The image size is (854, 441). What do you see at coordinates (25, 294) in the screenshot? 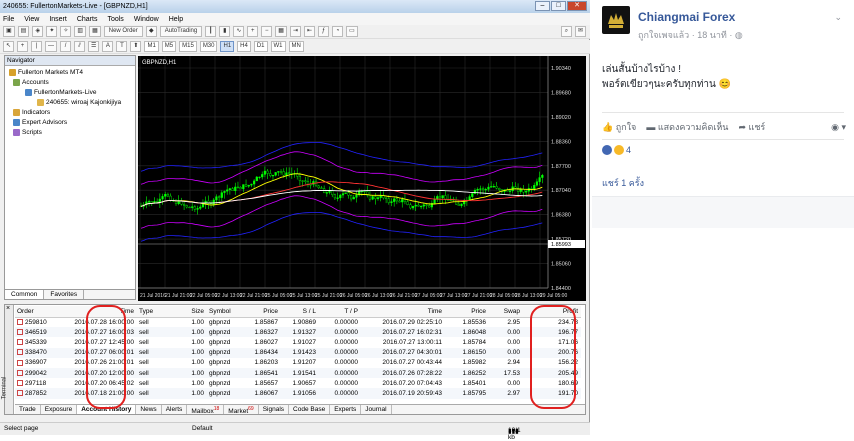
I see `tab-common: Common` at bounding box center [25, 294].